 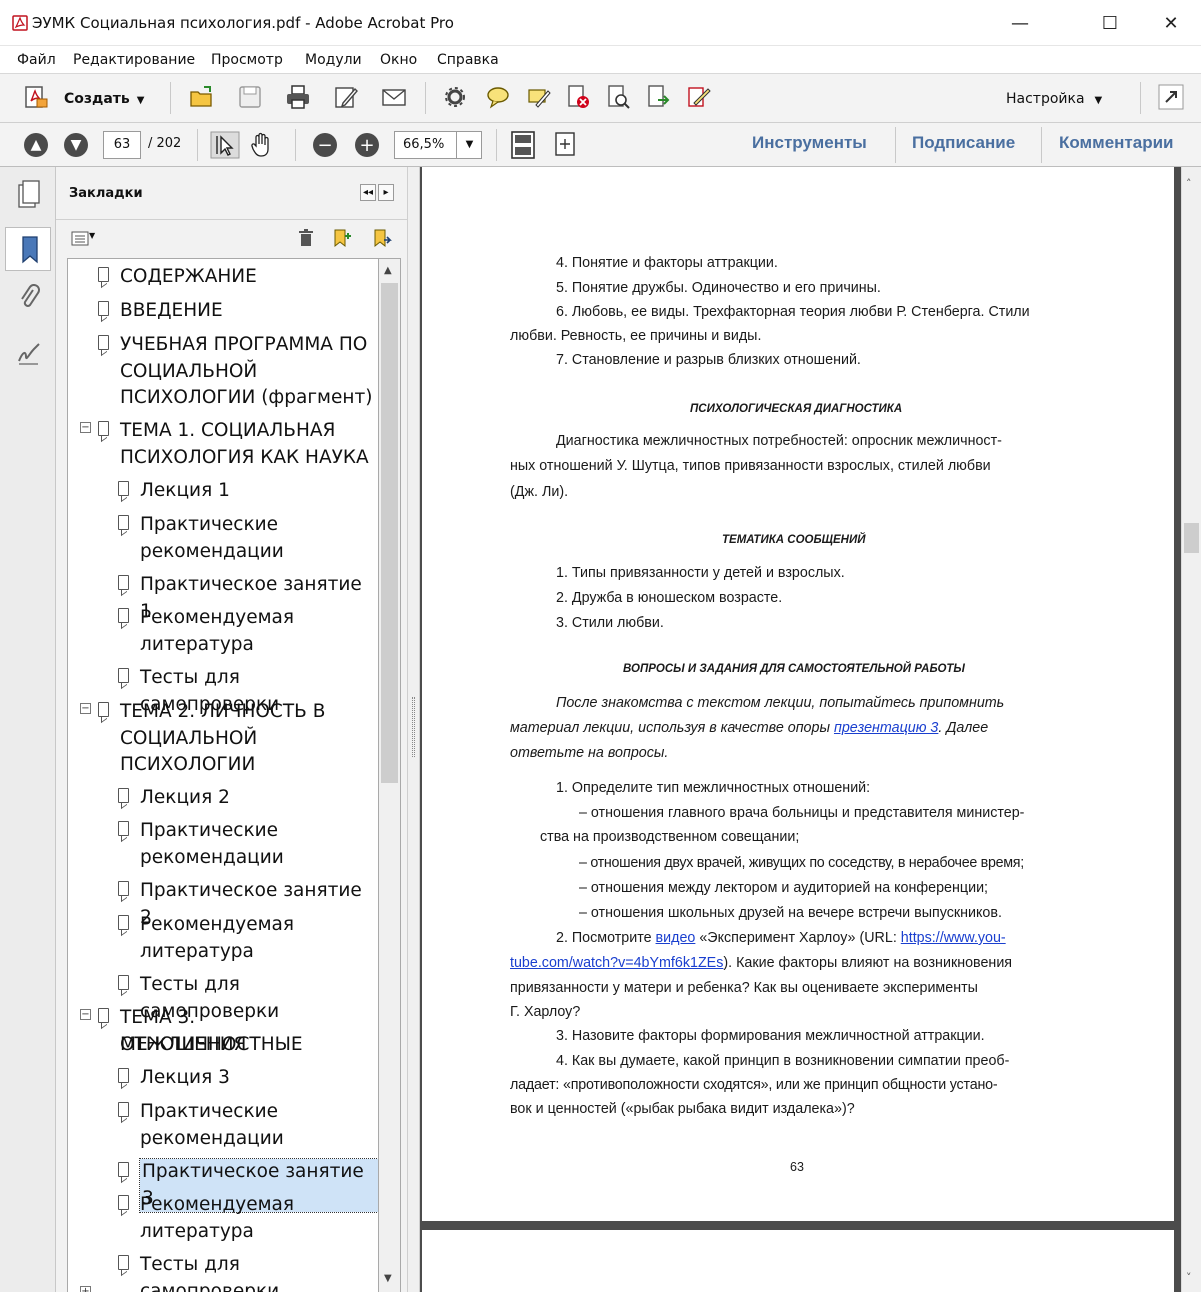 What do you see at coordinates (29, 194) in the screenshot?
I see `page-thumbnails-icon` at bounding box center [29, 194].